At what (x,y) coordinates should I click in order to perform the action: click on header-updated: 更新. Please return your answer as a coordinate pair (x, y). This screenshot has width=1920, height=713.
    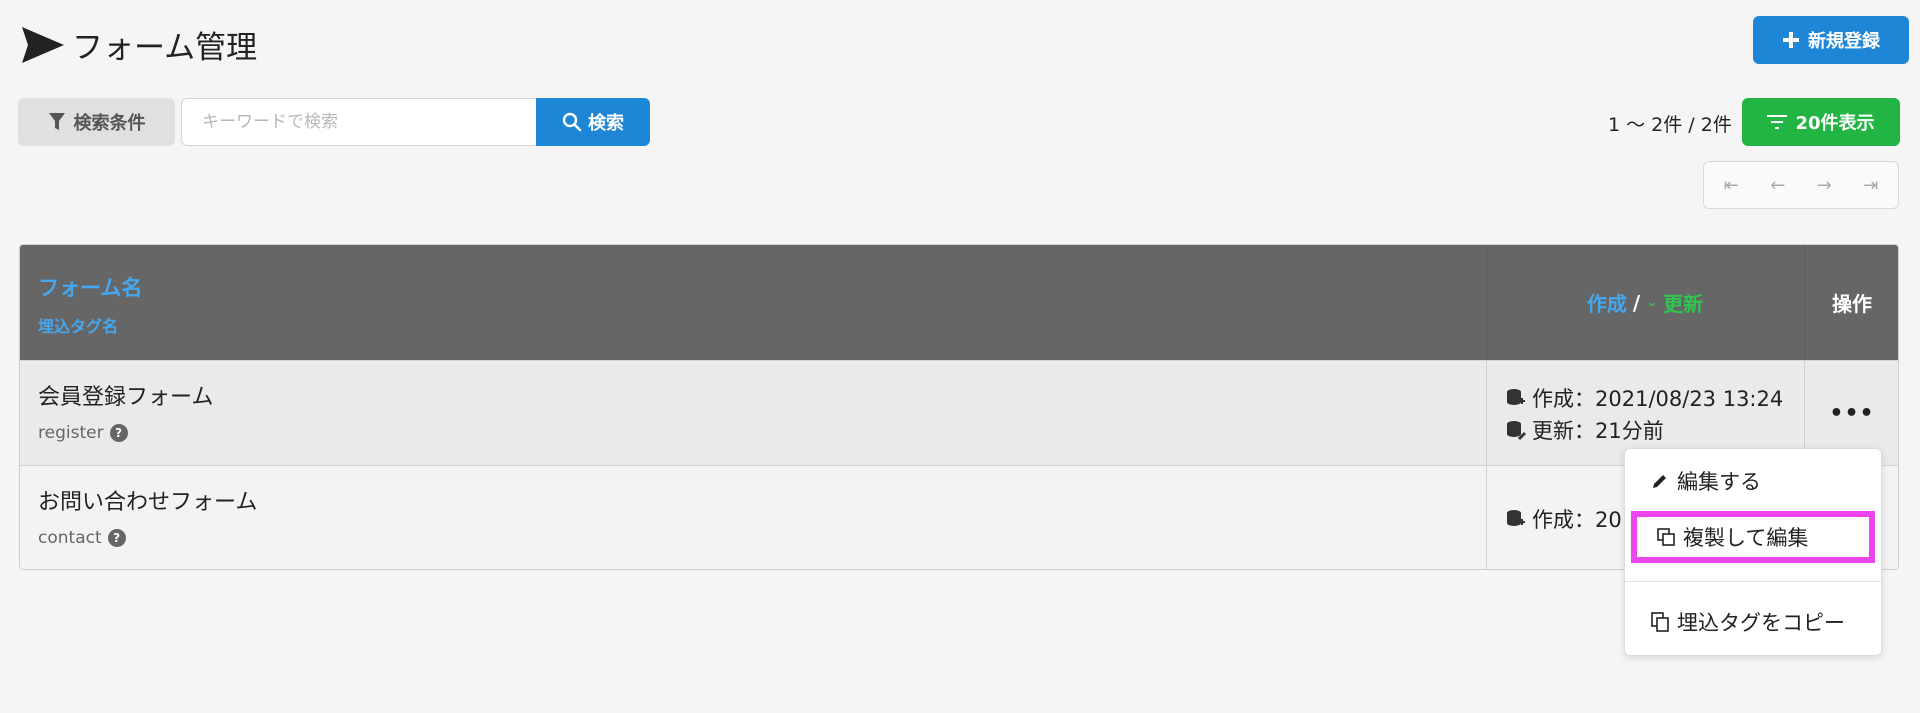
    Looking at the image, I should click on (1683, 302).